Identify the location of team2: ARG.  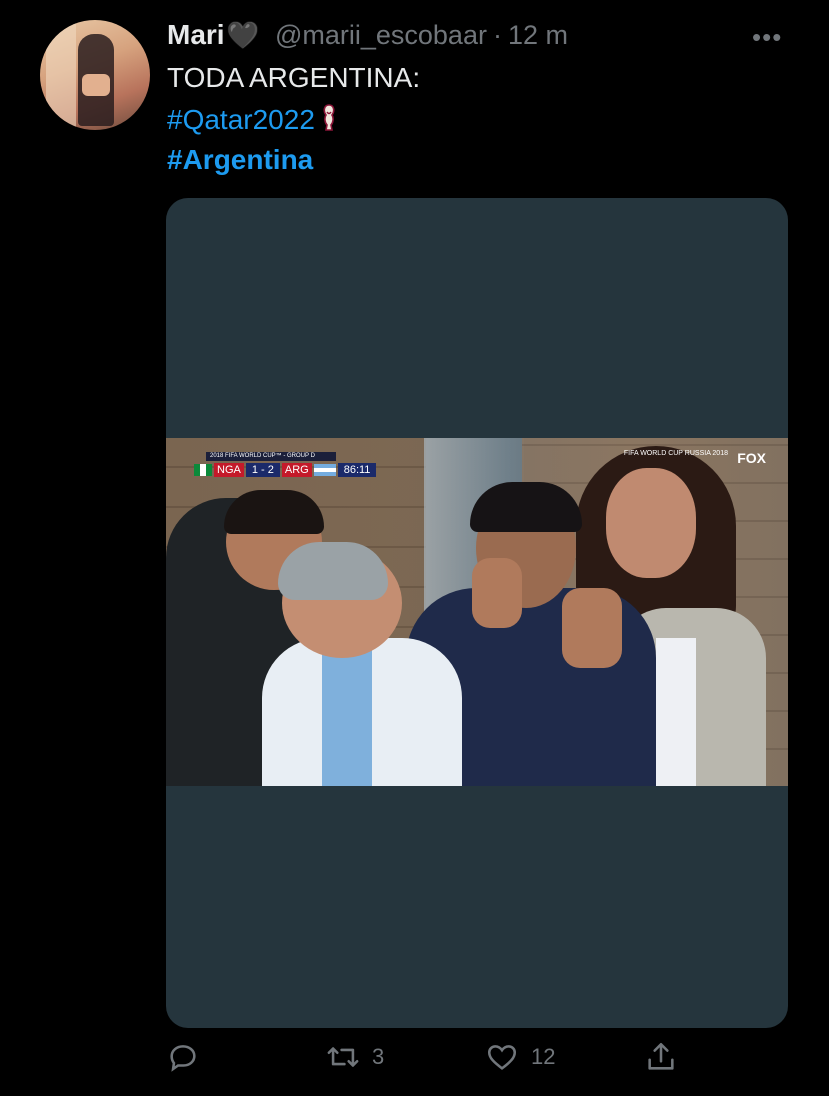
(296, 470).